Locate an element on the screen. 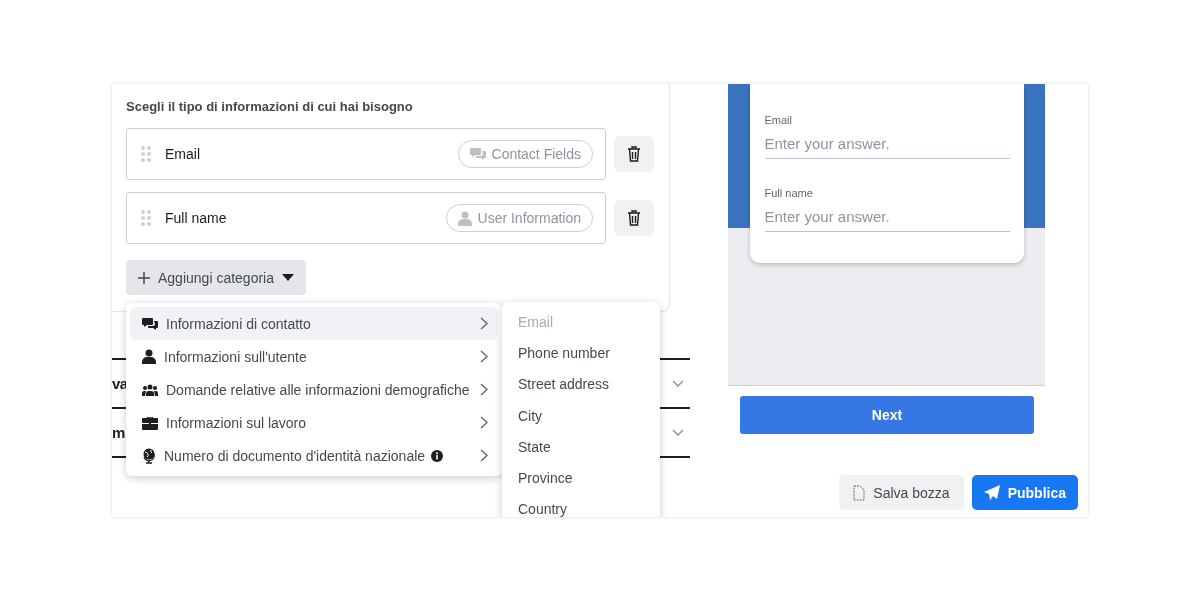 This screenshot has width=1200, height=600. question-label: Full name is located at coordinates (789, 193).